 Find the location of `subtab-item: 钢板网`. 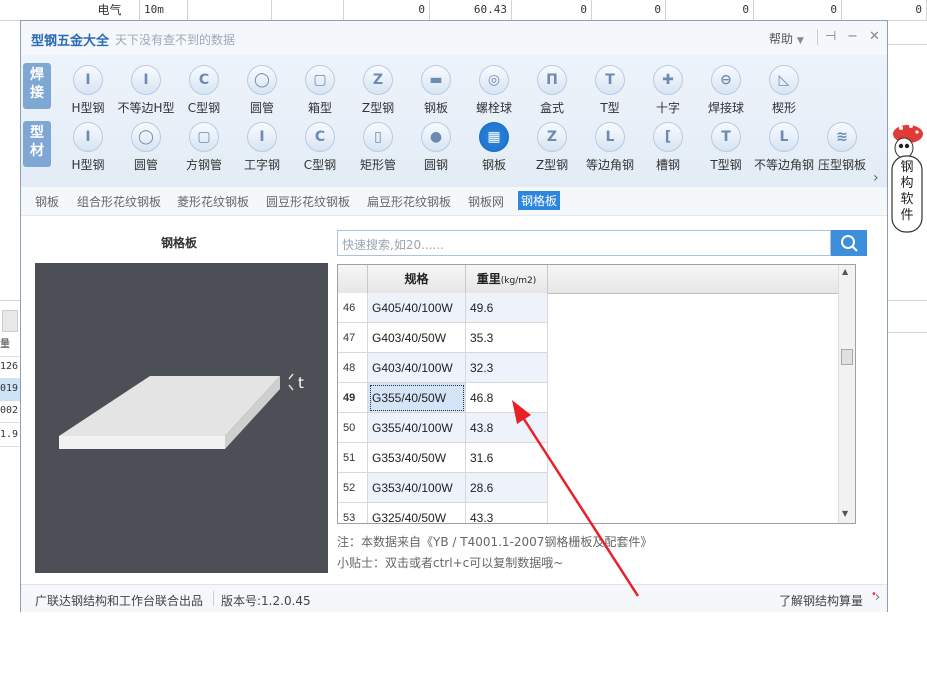

subtab-item: 钢板网 is located at coordinates (486, 201).